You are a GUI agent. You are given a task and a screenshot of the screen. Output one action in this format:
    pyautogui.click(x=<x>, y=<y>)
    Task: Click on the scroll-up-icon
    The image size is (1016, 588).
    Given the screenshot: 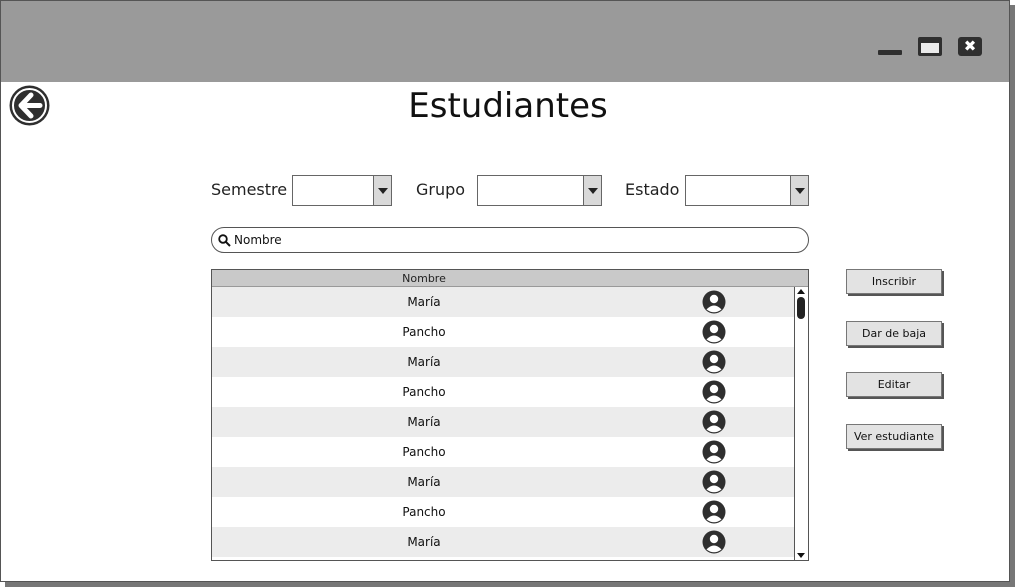 What is the action you would take?
    pyautogui.click(x=801, y=291)
    